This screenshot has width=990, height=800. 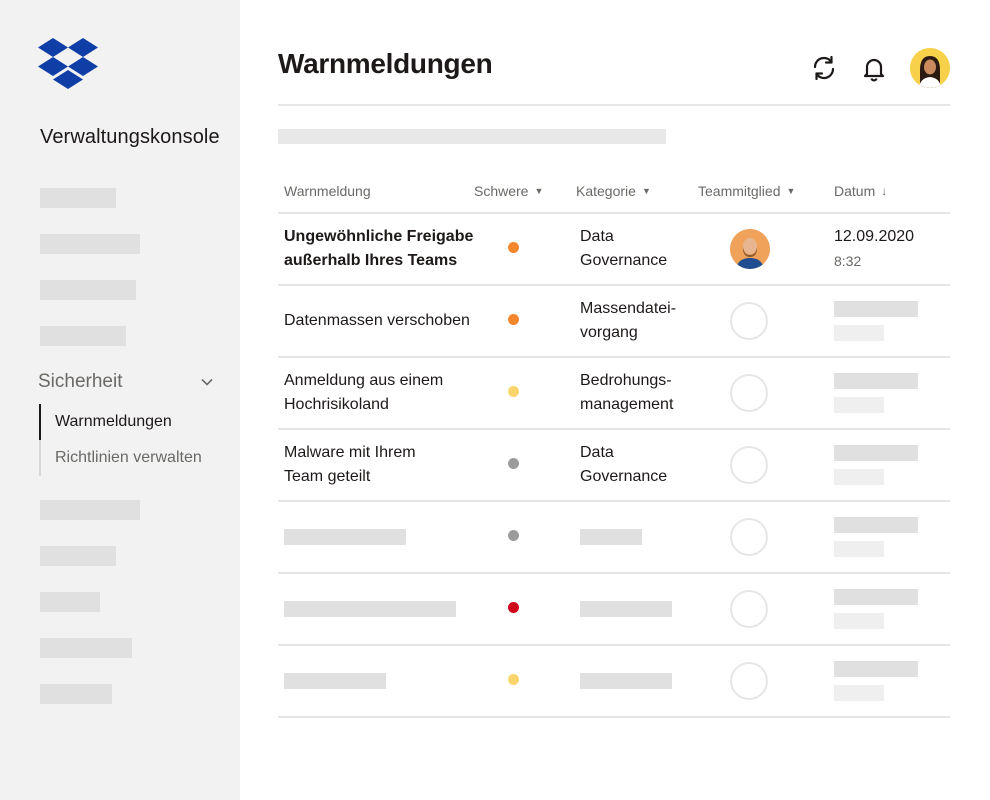 What do you see at coordinates (637, 393) in the screenshot?
I see `category-cell: Bedrohungs-management` at bounding box center [637, 393].